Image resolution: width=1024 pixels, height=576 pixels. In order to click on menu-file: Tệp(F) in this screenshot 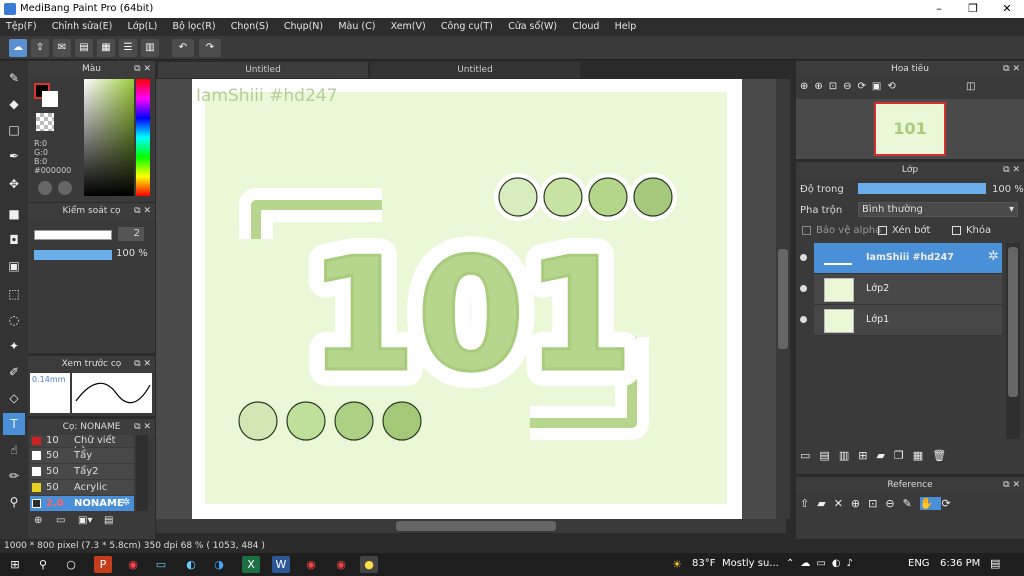, I will do `click(21, 27)`.